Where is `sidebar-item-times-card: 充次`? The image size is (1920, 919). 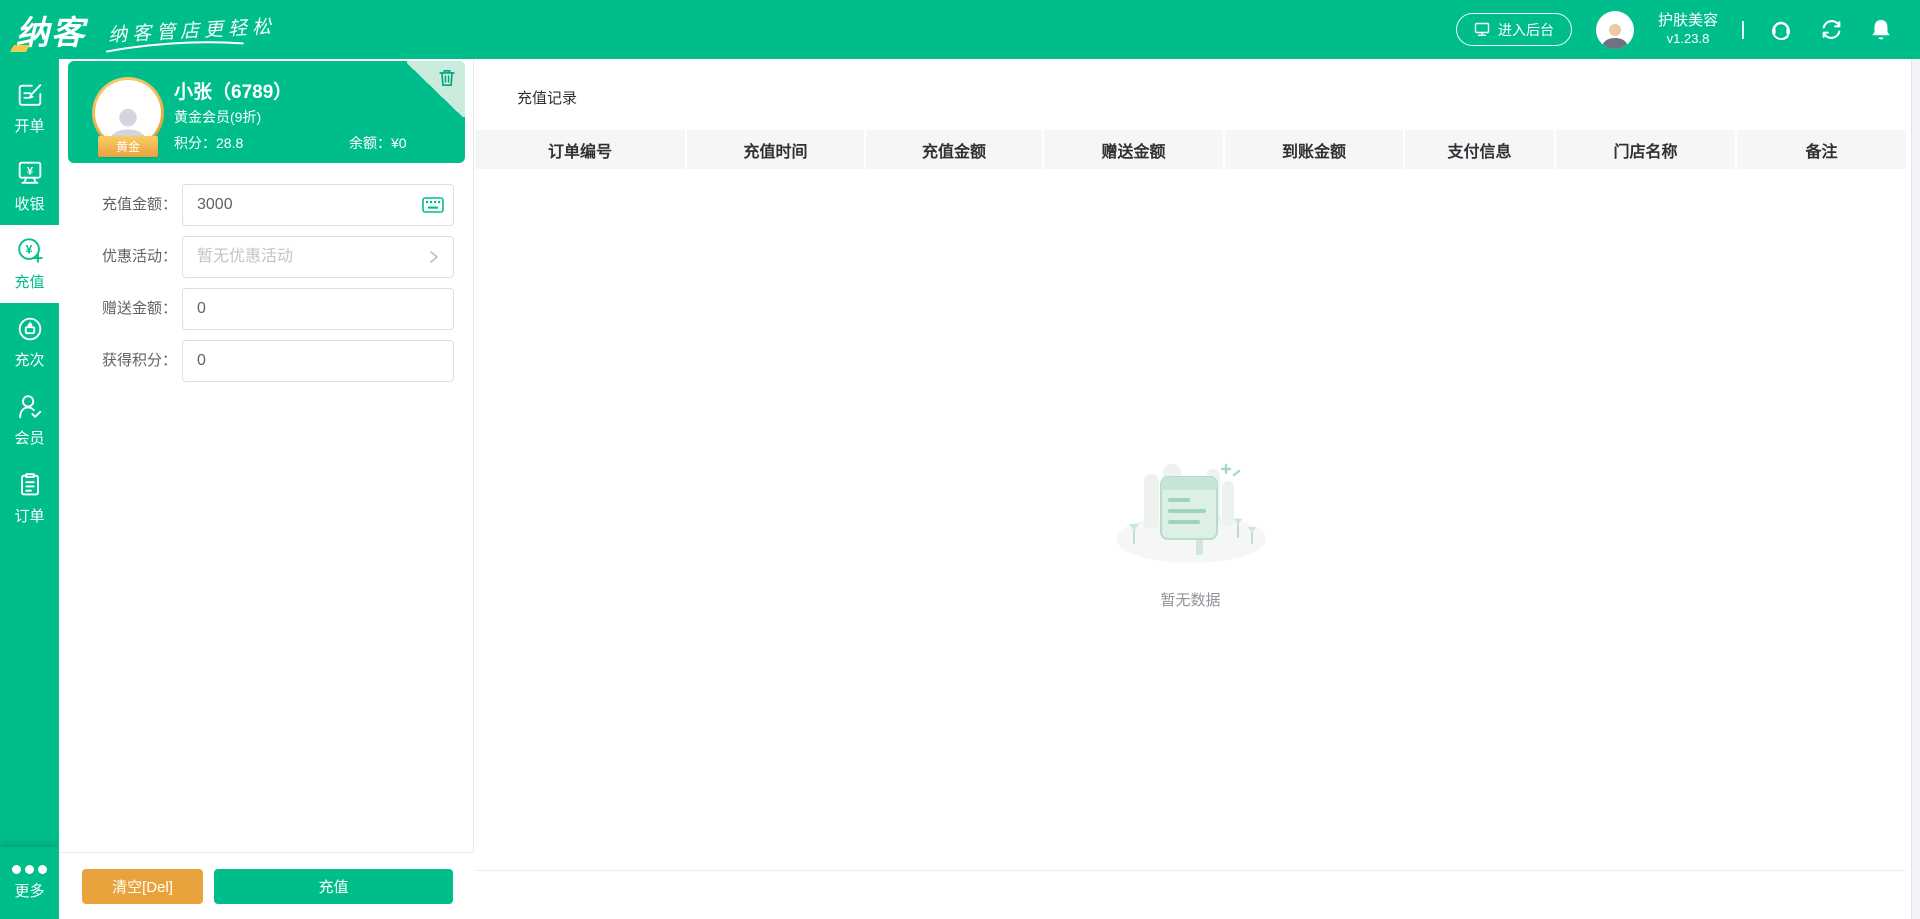 sidebar-item-times-card: 充次 is located at coordinates (29, 342).